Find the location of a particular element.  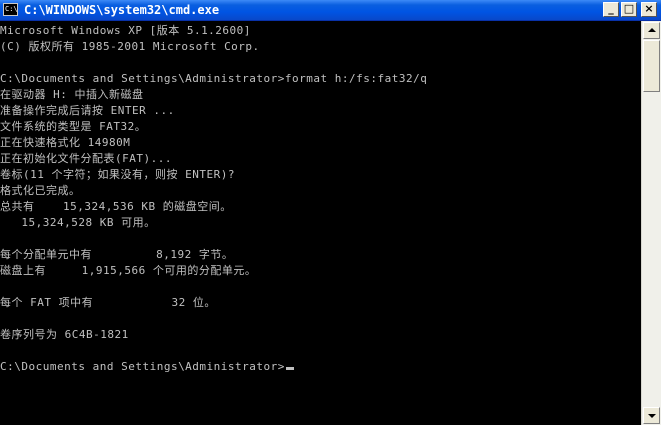

console-line: 在驱动器 H: 中插入新磁盘 is located at coordinates (72, 94).